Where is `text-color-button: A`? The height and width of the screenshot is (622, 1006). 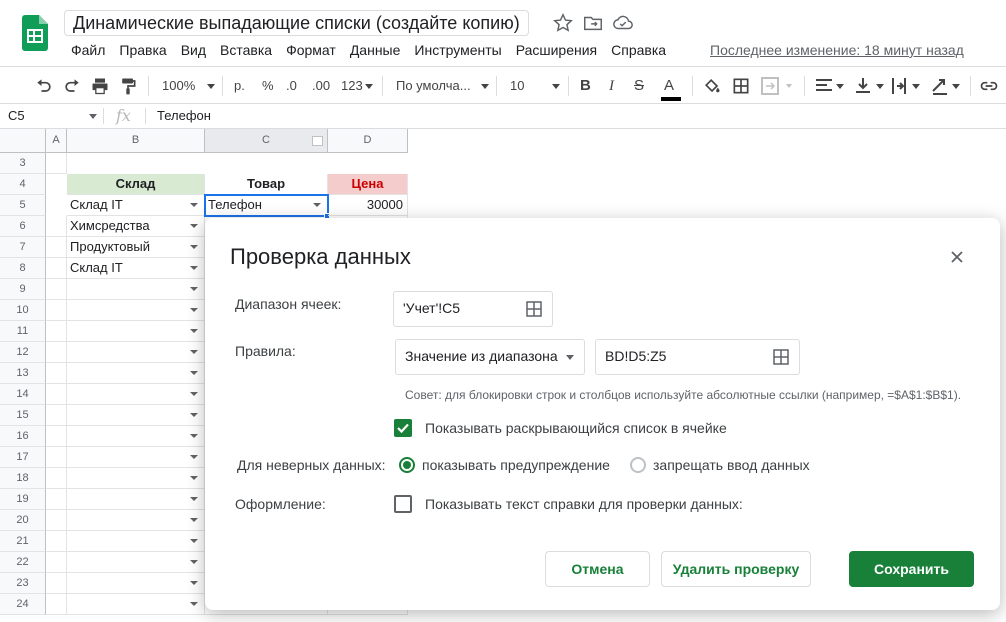
text-color-button: A is located at coordinates (671, 88).